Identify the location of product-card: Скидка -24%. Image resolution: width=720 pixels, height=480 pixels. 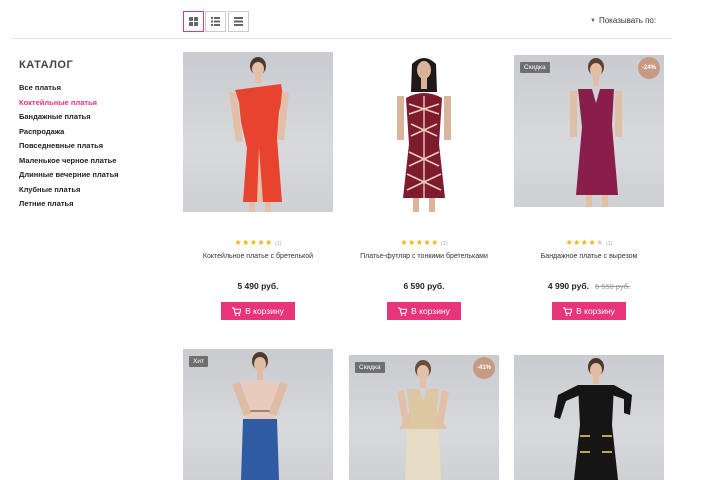
(589, 131).